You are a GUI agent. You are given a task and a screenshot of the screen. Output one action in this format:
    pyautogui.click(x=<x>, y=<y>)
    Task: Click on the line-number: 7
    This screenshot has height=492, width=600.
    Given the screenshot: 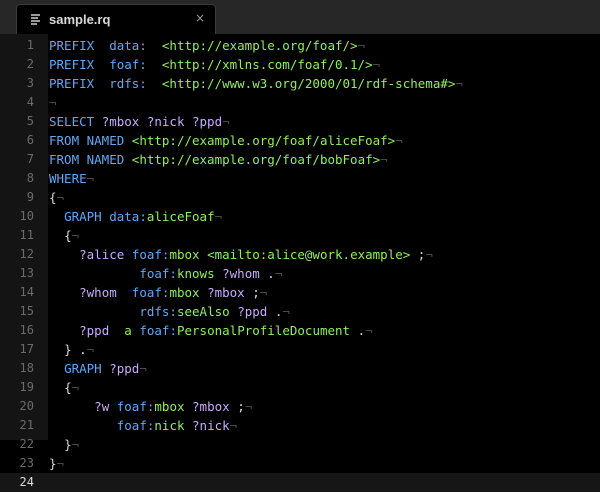 What is the action you would take?
    pyautogui.click(x=30, y=159)
    